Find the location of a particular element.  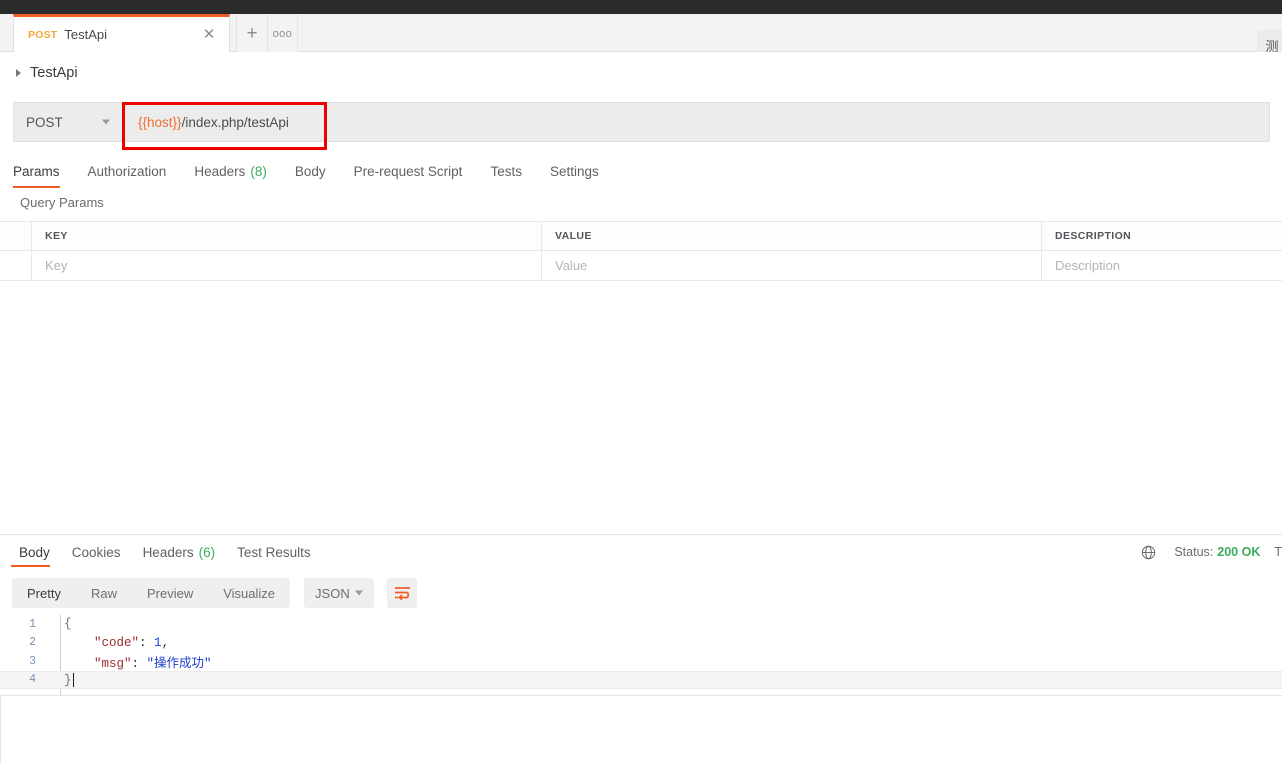

response-tab-headers-label: Headers is located at coordinates (168, 552).